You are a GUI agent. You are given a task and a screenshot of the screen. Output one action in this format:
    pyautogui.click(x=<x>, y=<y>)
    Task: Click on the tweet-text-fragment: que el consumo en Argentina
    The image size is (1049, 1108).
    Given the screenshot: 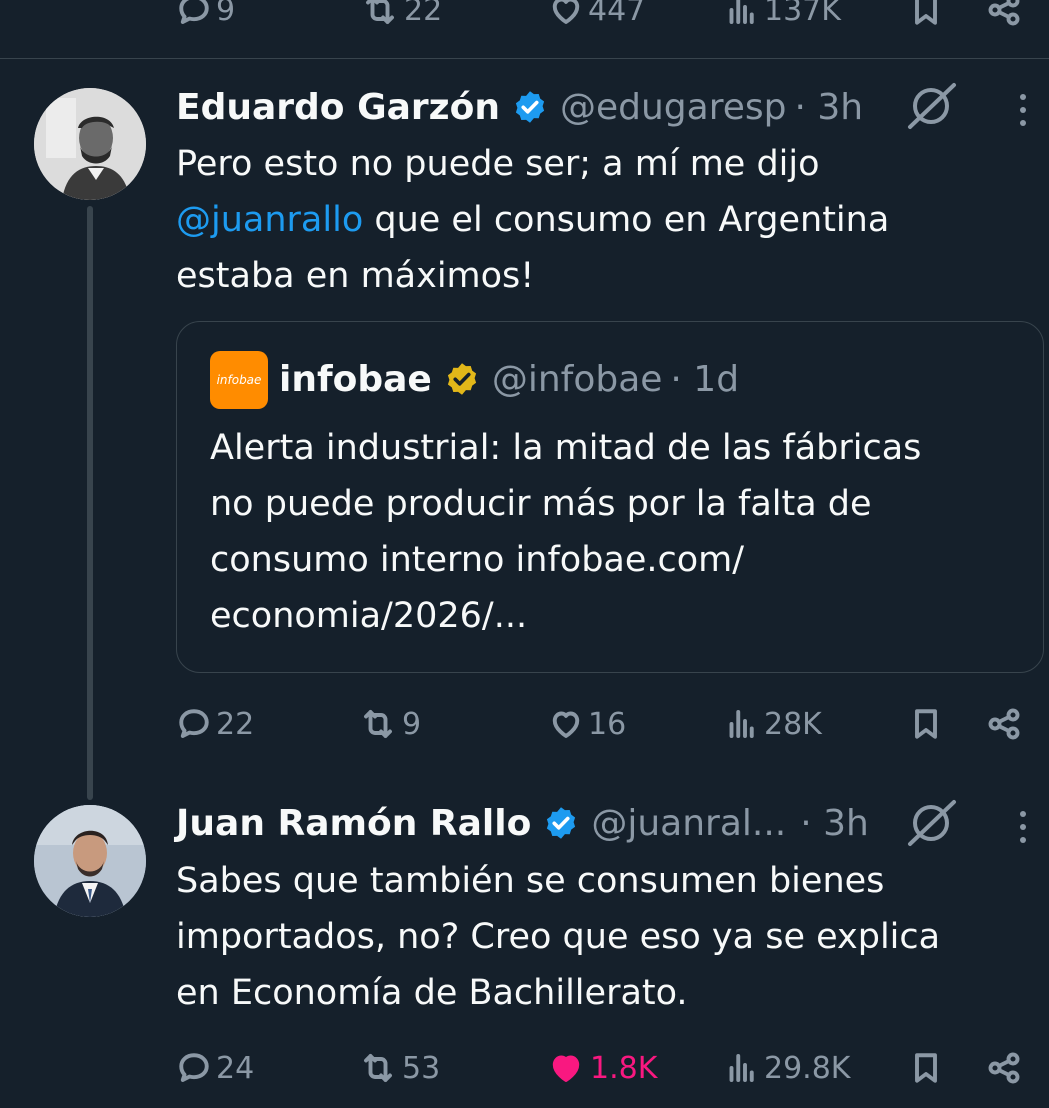 What is the action you would take?
    pyautogui.click(x=626, y=220)
    